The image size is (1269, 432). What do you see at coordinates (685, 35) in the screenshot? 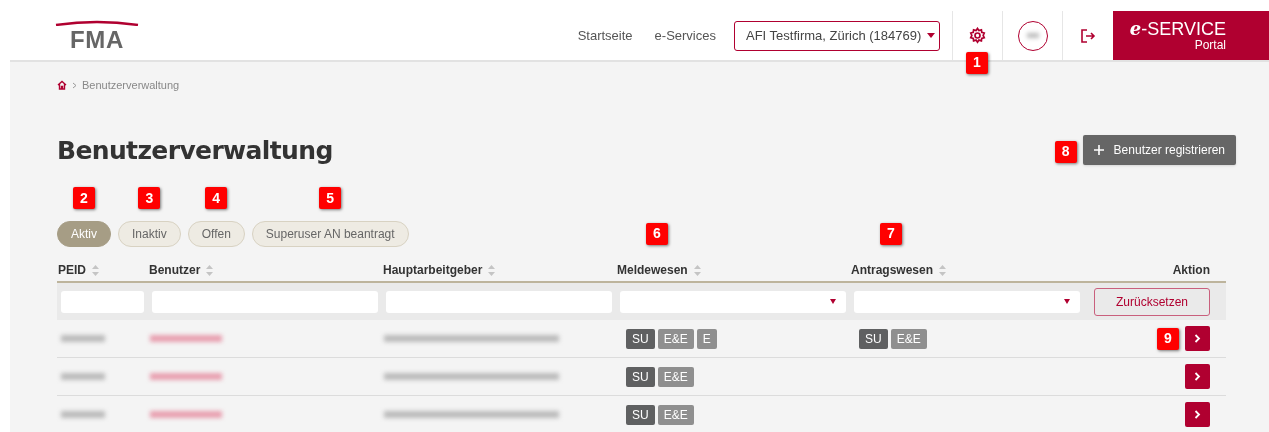
I see `nav-link: e-Services` at bounding box center [685, 35].